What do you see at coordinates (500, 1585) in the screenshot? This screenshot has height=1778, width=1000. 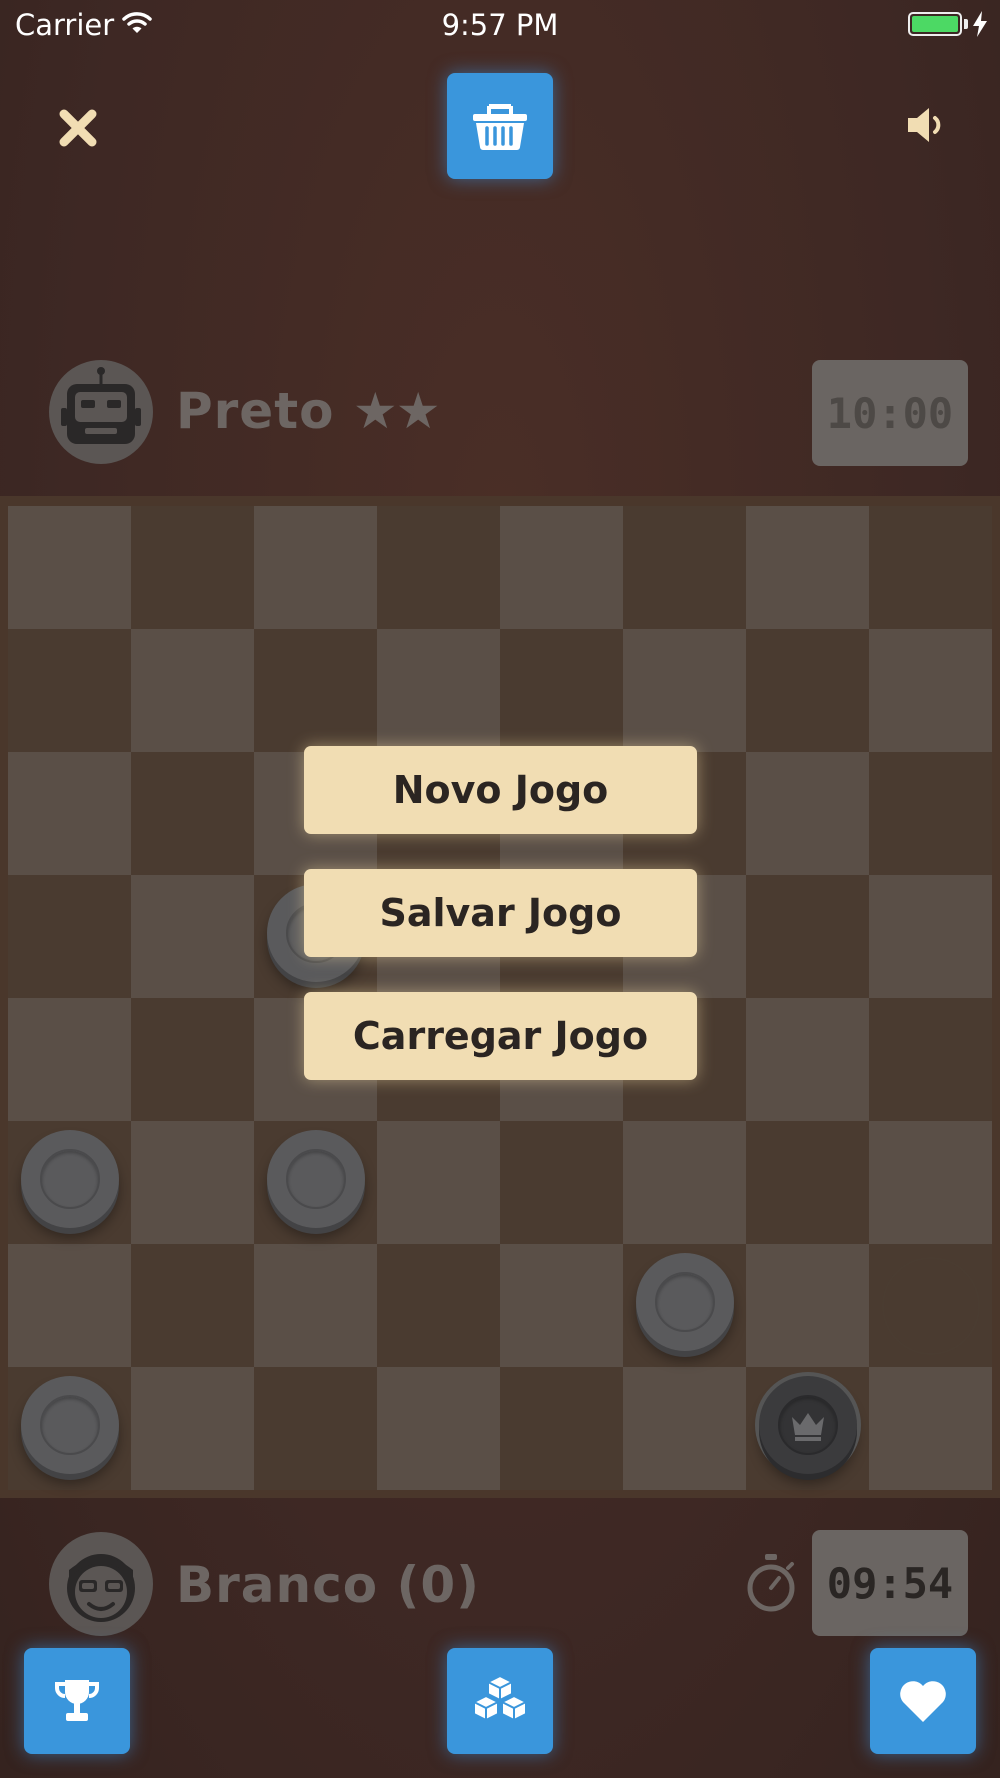 I see `player-row: Branco (0) 09:54` at bounding box center [500, 1585].